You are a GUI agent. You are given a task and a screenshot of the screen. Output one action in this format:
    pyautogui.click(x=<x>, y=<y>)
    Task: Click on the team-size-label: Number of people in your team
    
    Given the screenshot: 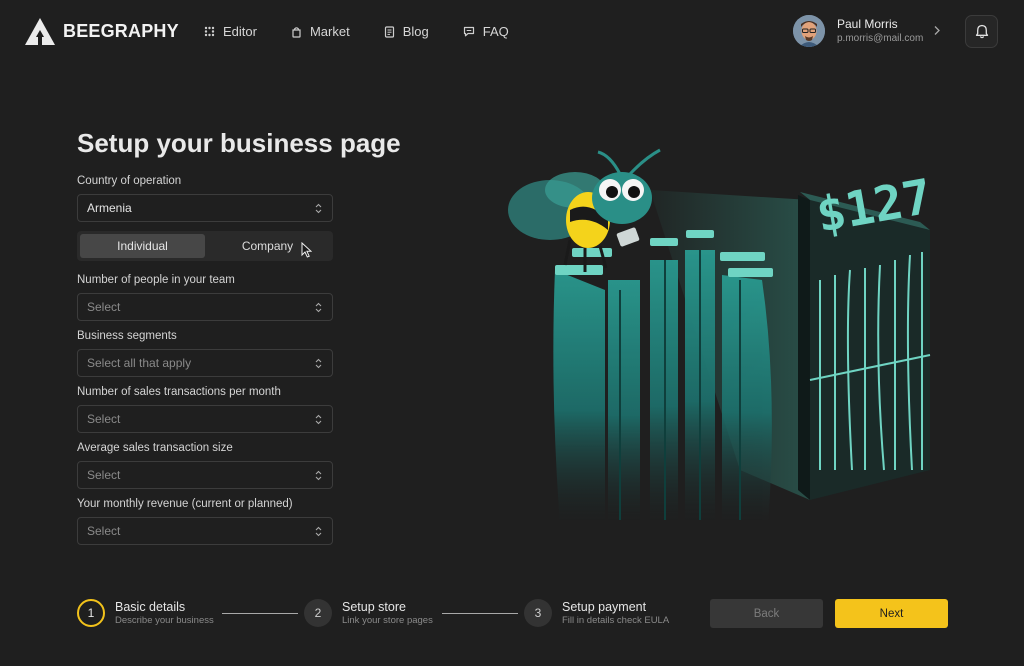 What is the action you would take?
    pyautogui.click(x=156, y=280)
    